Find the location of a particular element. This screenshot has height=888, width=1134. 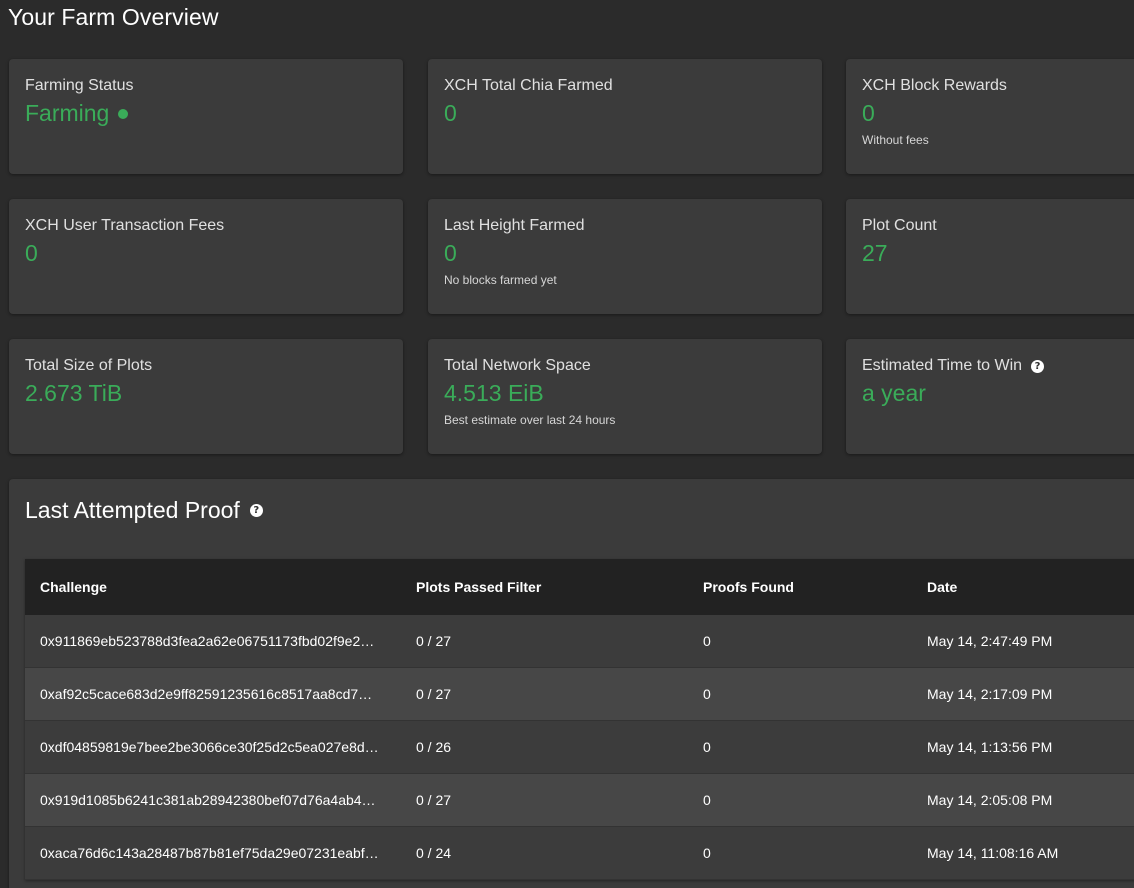

card-label: Plot Count is located at coordinates (899, 225).